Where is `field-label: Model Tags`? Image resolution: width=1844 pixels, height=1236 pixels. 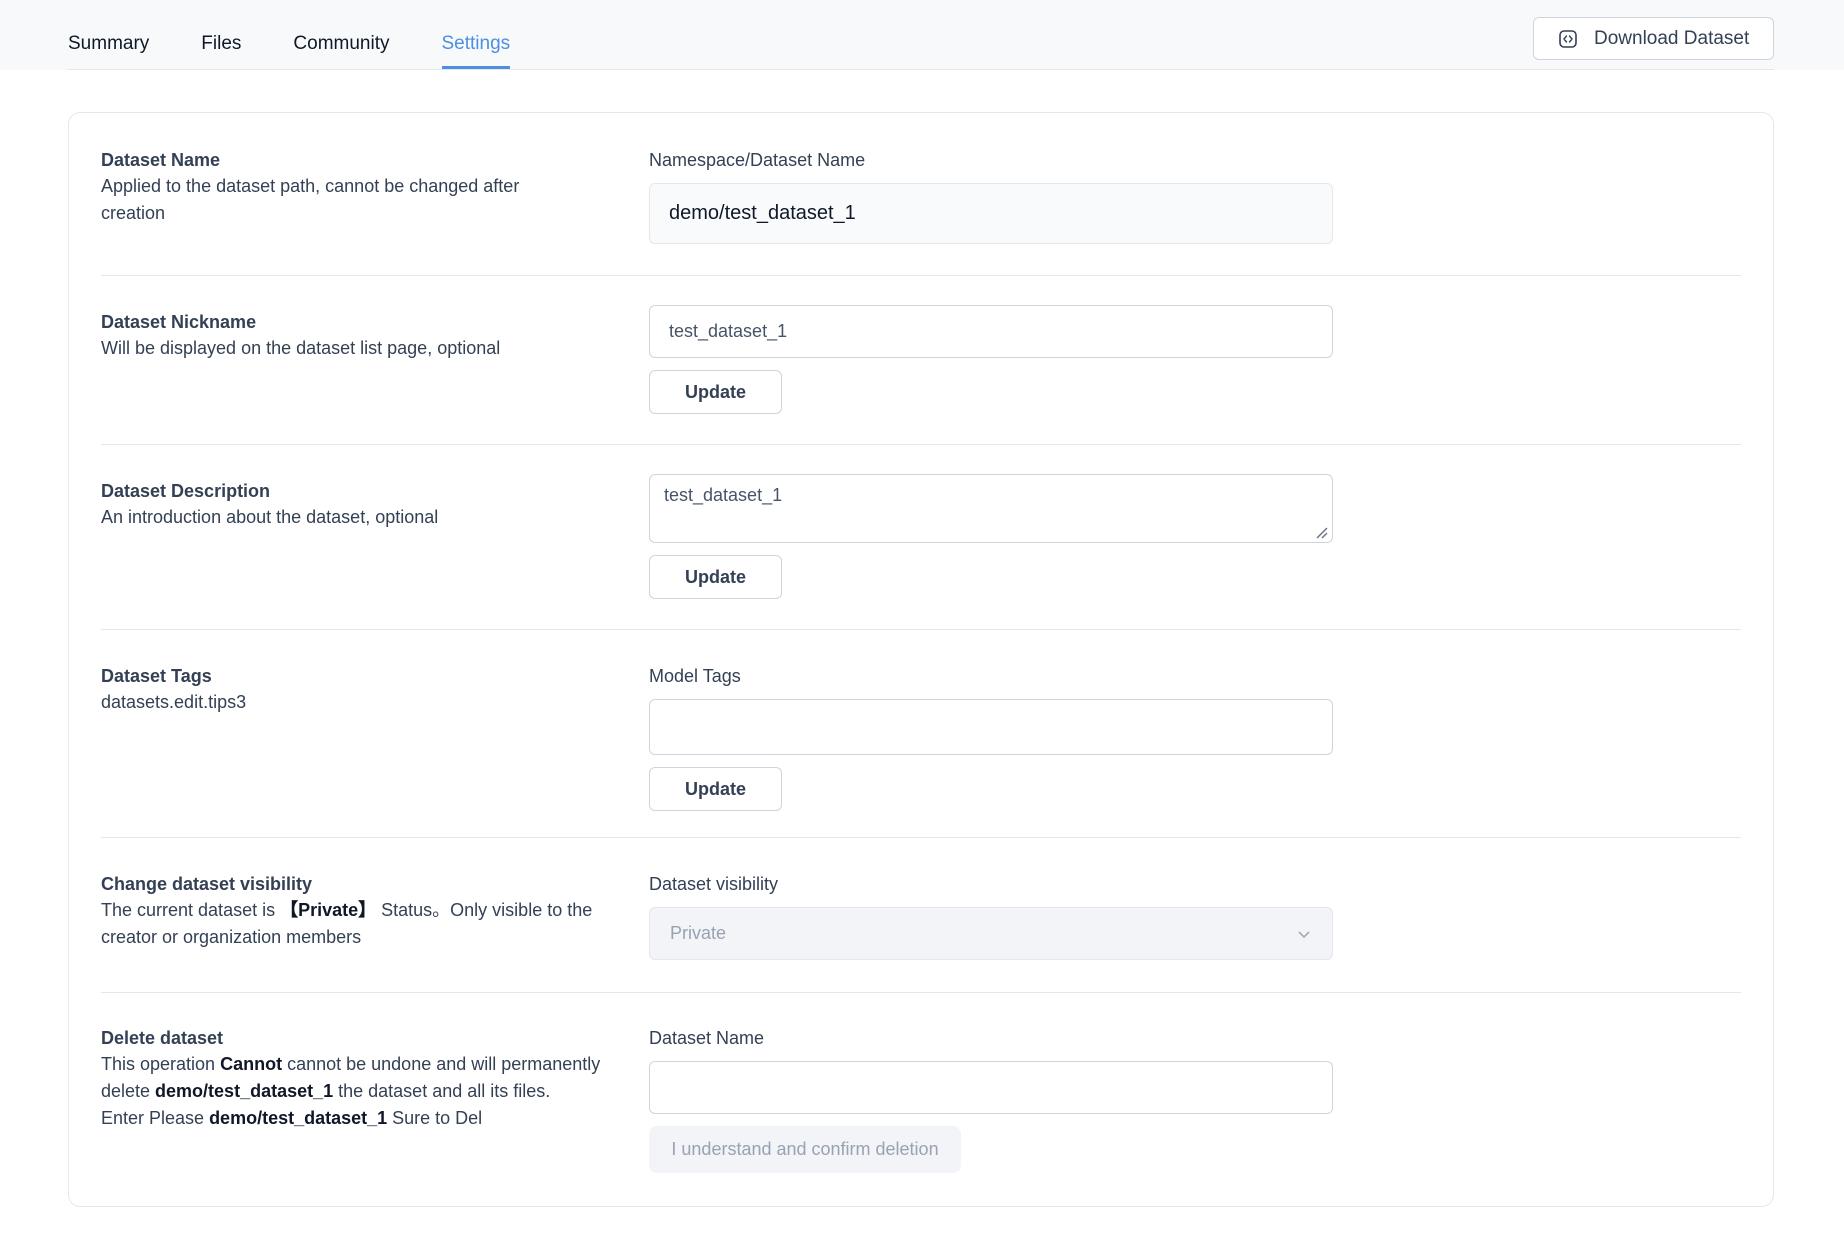 field-label: Model Tags is located at coordinates (695, 676).